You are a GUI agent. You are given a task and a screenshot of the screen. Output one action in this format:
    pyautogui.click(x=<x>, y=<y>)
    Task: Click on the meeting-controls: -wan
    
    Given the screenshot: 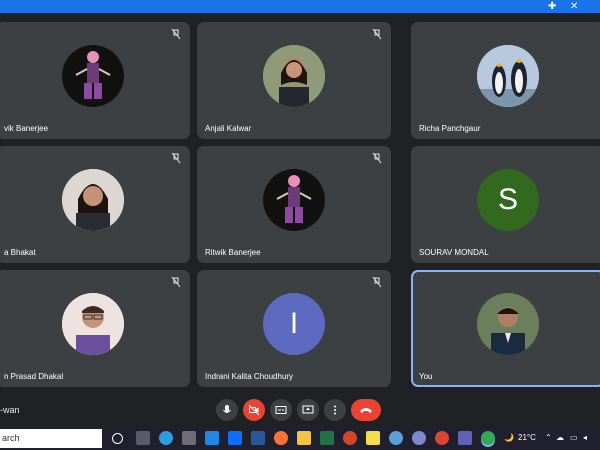 What is the action you would take?
    pyautogui.click(x=300, y=412)
    